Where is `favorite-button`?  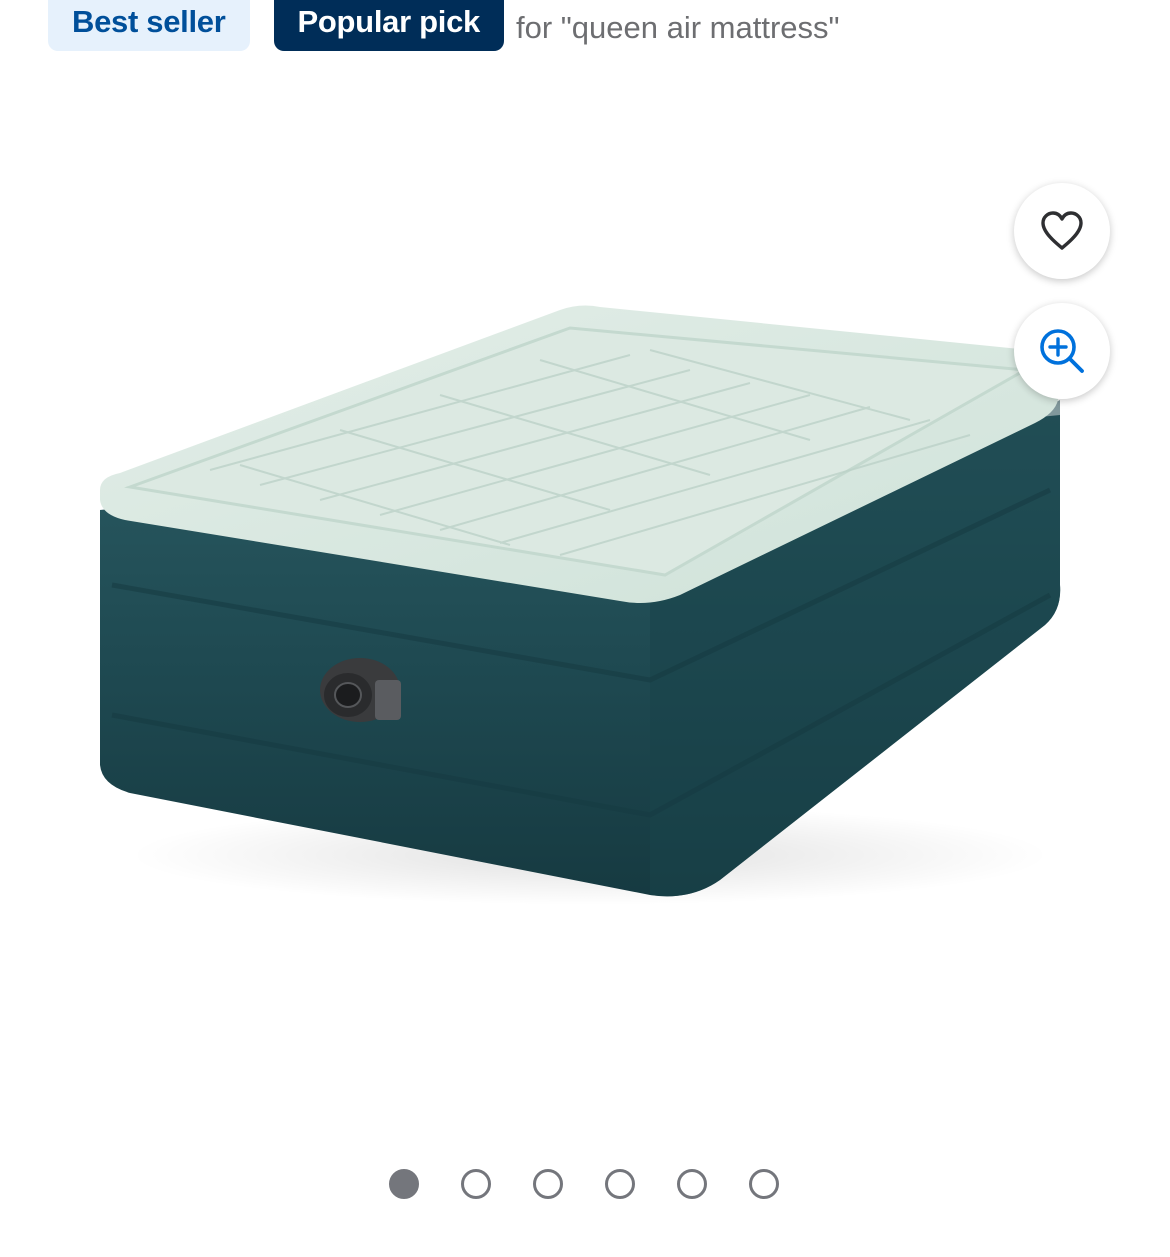 favorite-button is located at coordinates (1062, 231).